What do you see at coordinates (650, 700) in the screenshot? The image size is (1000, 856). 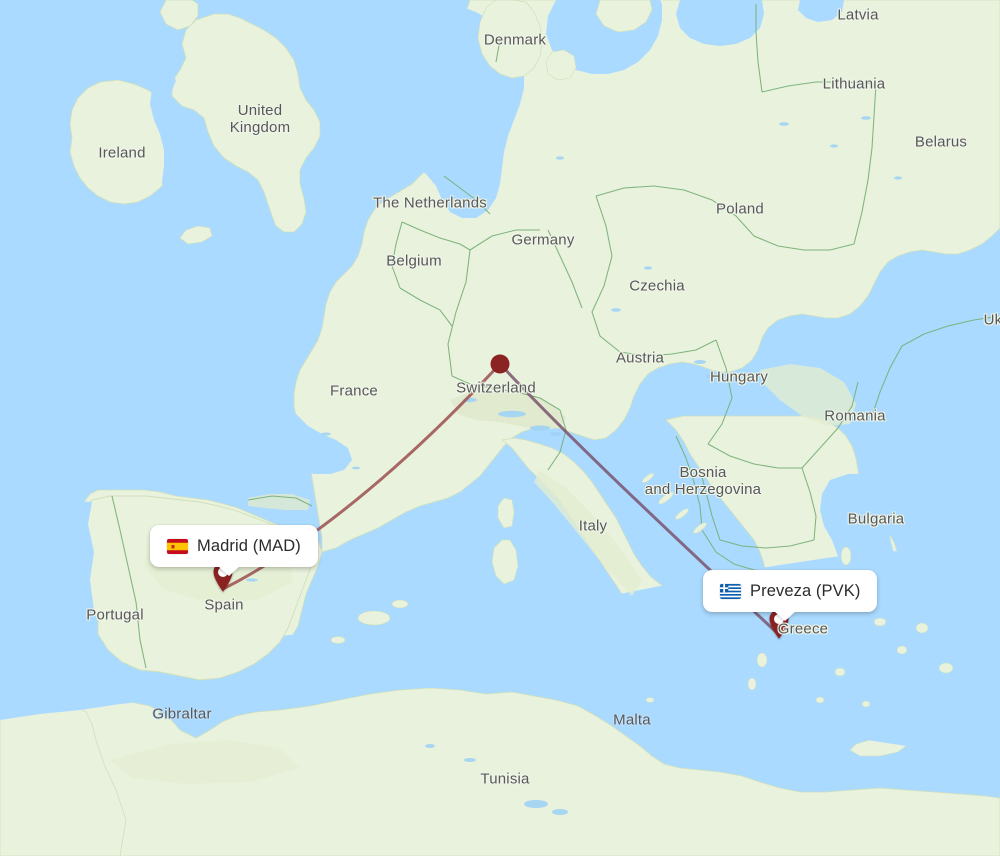 I see `land-malta` at bounding box center [650, 700].